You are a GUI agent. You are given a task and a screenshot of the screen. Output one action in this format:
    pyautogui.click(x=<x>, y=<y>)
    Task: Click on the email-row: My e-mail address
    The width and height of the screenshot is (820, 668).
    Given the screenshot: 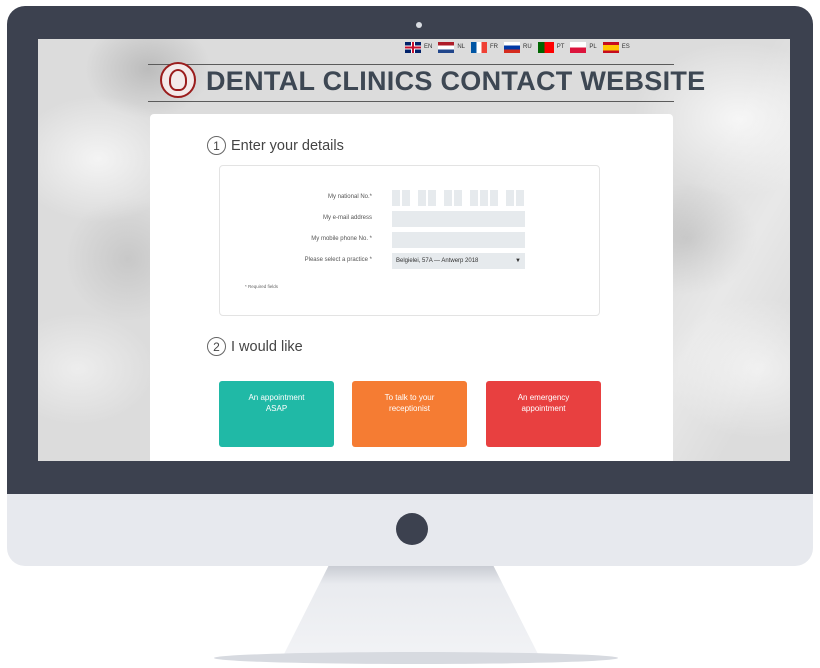 What is the action you would take?
    pyautogui.click(x=410, y=219)
    